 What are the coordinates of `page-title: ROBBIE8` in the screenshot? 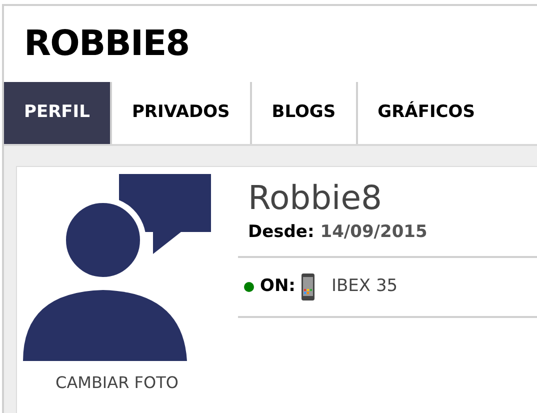 It's located at (107, 44).